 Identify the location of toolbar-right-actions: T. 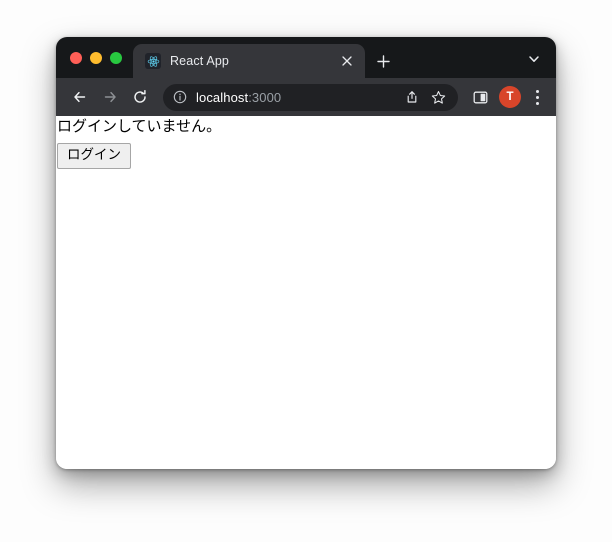
(507, 97).